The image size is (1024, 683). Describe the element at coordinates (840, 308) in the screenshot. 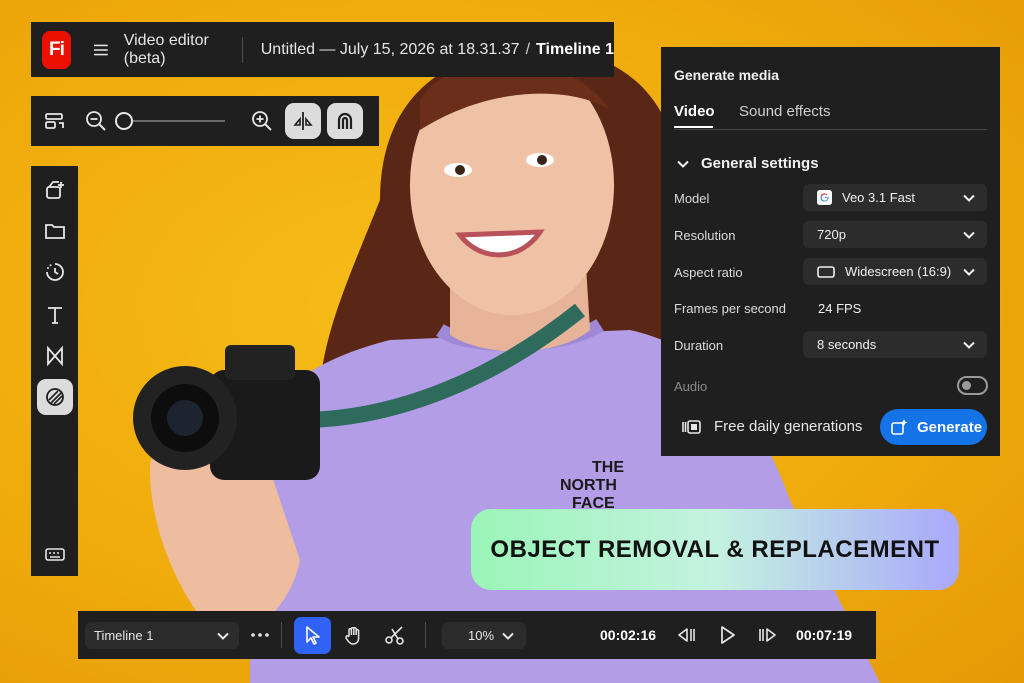

I see `fps-value: 24 FPS` at that location.